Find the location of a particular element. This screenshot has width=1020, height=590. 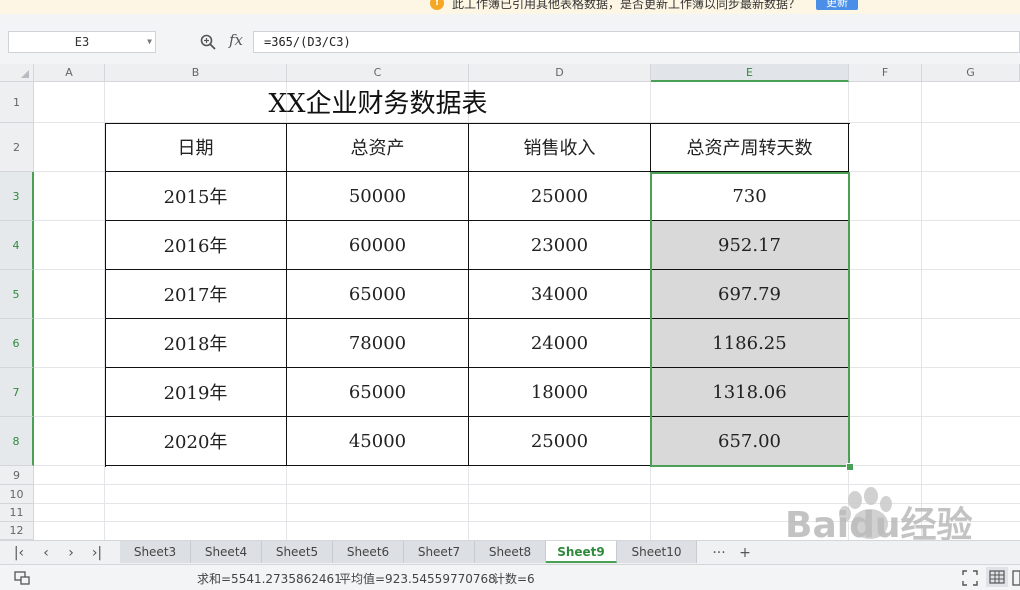

warning-icon: ! is located at coordinates (437, 5).